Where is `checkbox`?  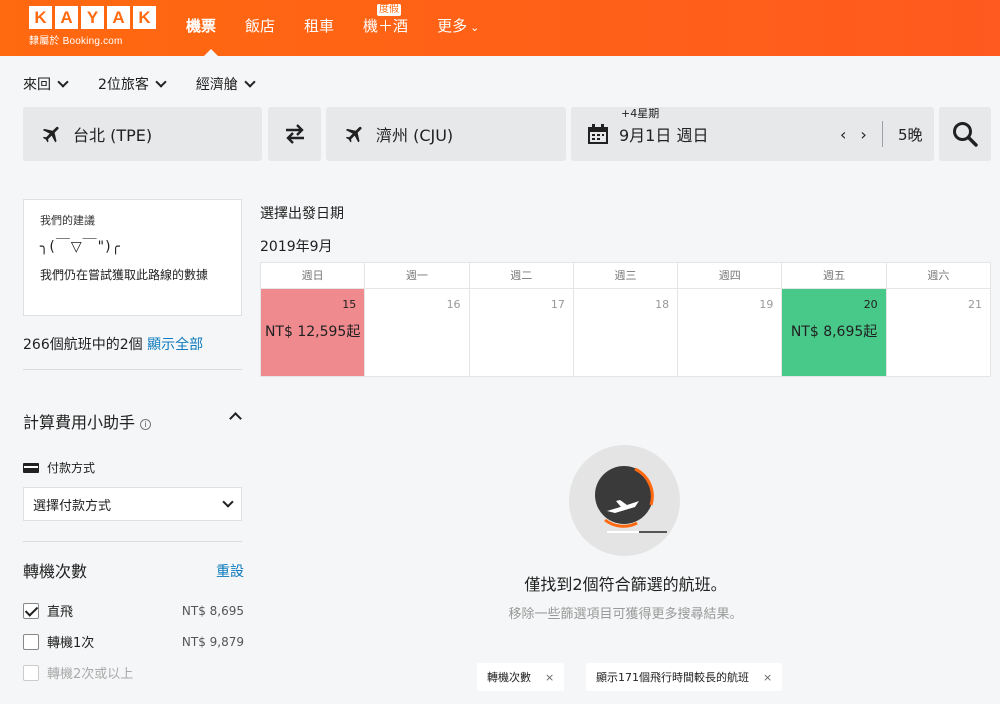
checkbox is located at coordinates (31, 641).